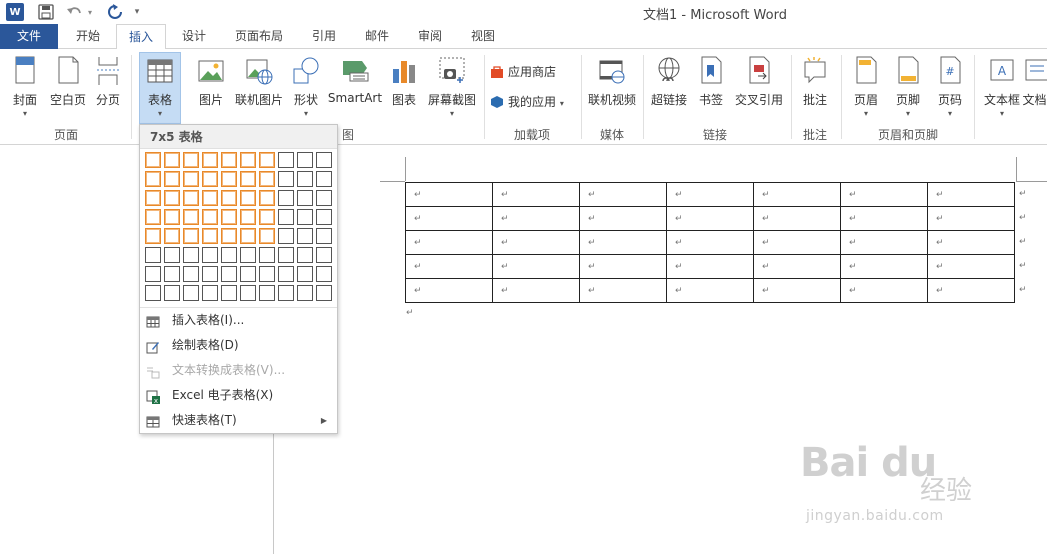 This screenshot has width=1047, height=554. What do you see at coordinates (75, 12) in the screenshot?
I see `undo-icon` at bounding box center [75, 12].